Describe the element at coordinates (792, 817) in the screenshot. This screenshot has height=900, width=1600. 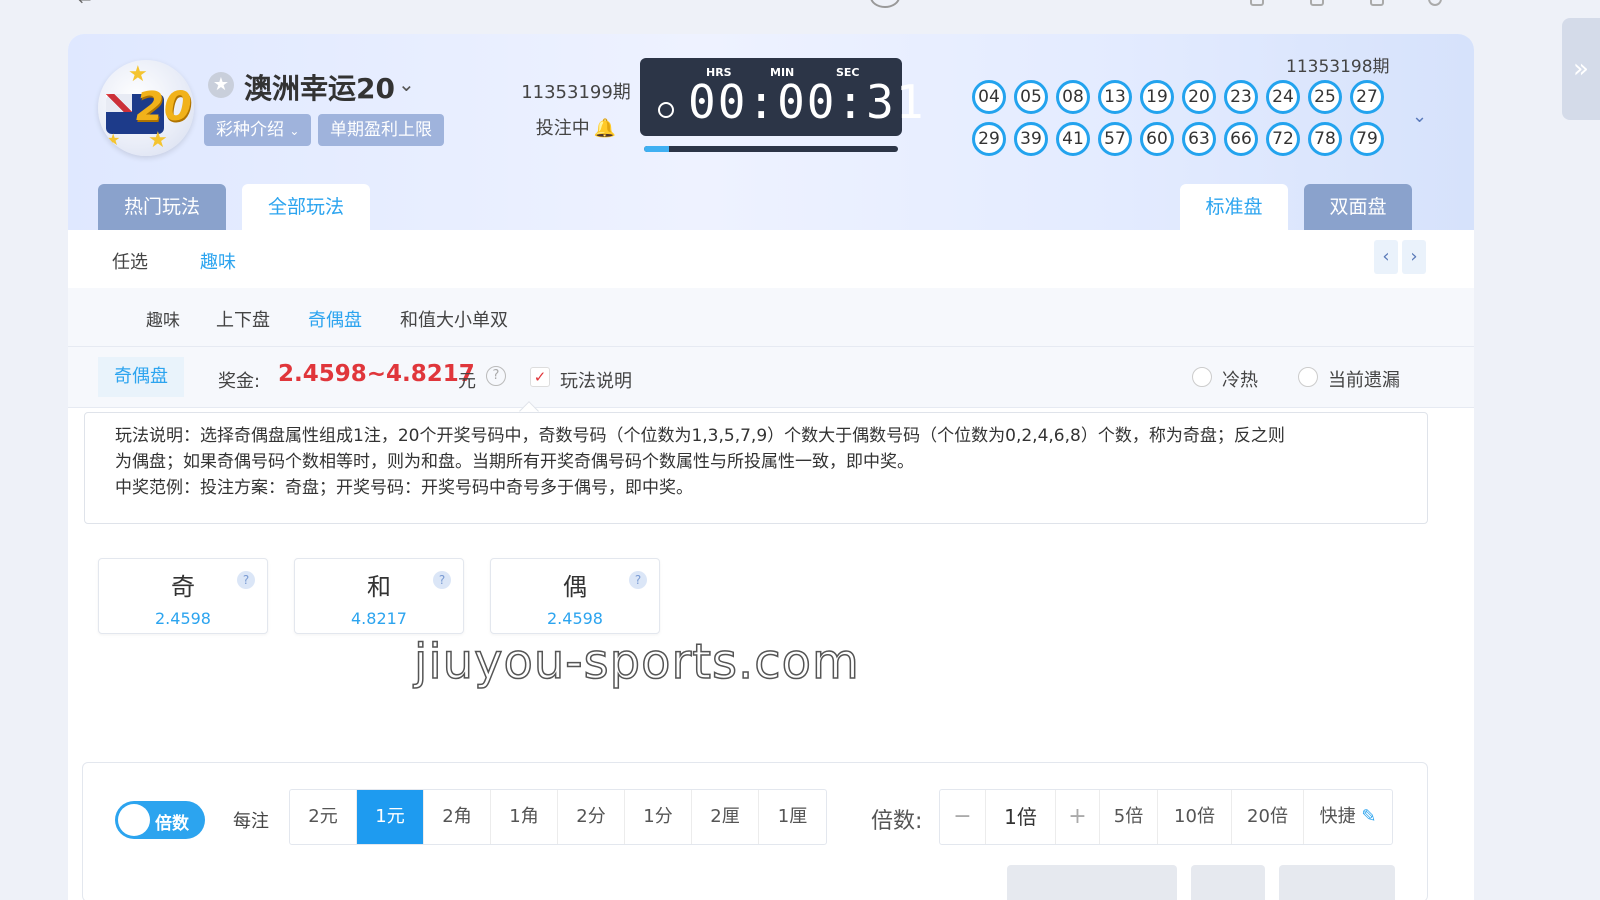
I see `bet-unit-option: 1厘` at that location.